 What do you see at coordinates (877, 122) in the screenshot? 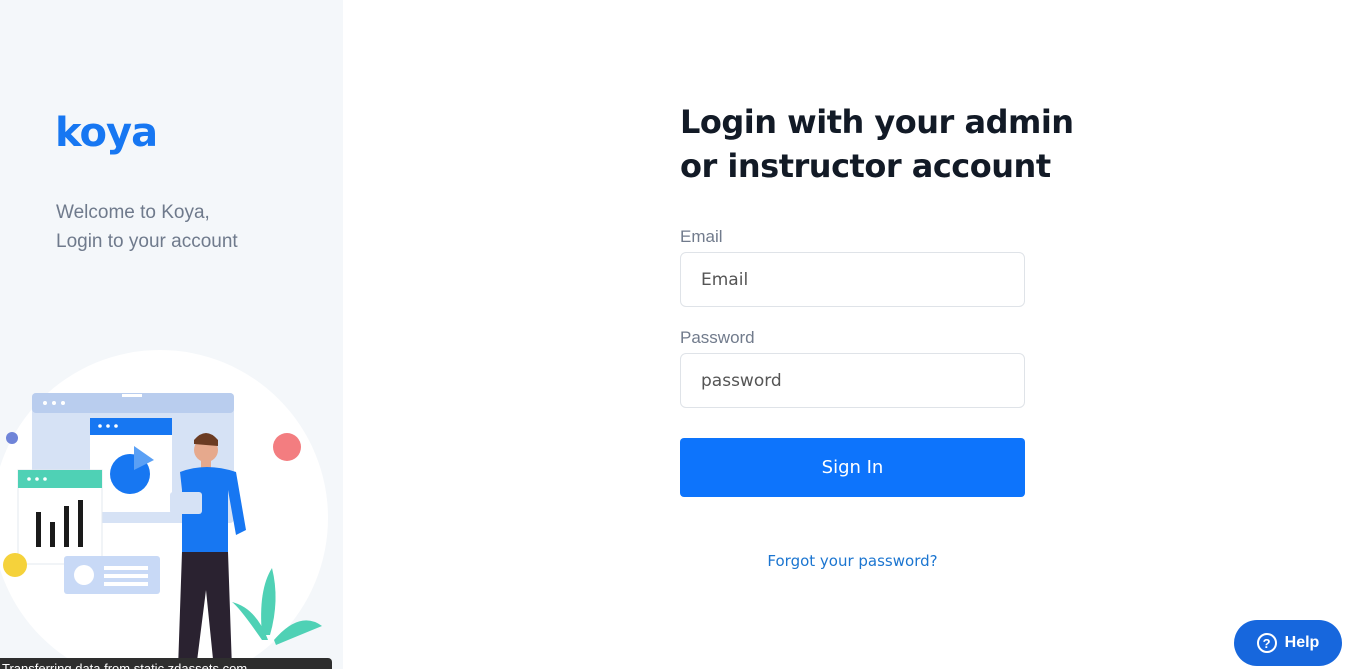
I see `title-line-1: Login with your admin` at bounding box center [877, 122].